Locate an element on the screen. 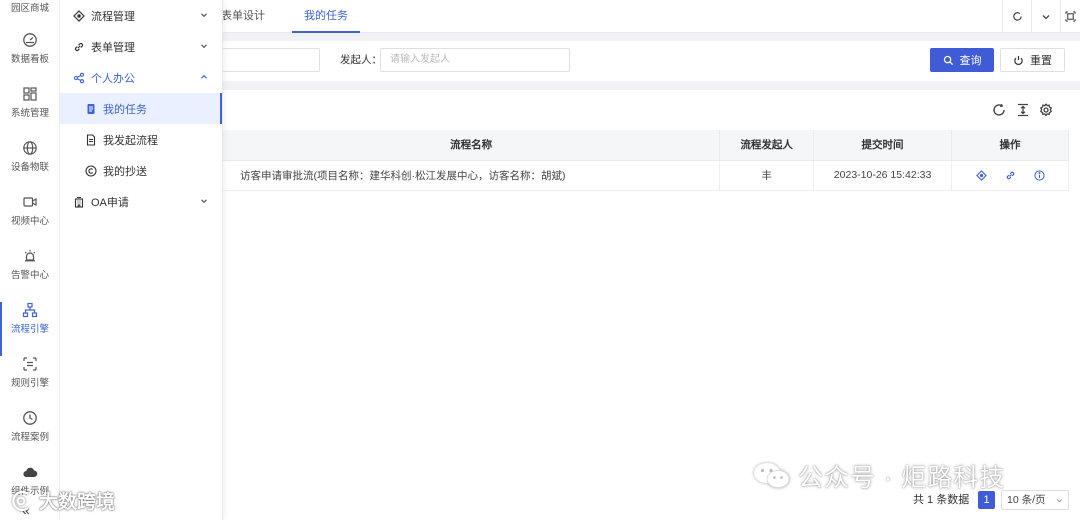  rail-item-workflow-cases: 流程案例 is located at coordinates (30, 437).